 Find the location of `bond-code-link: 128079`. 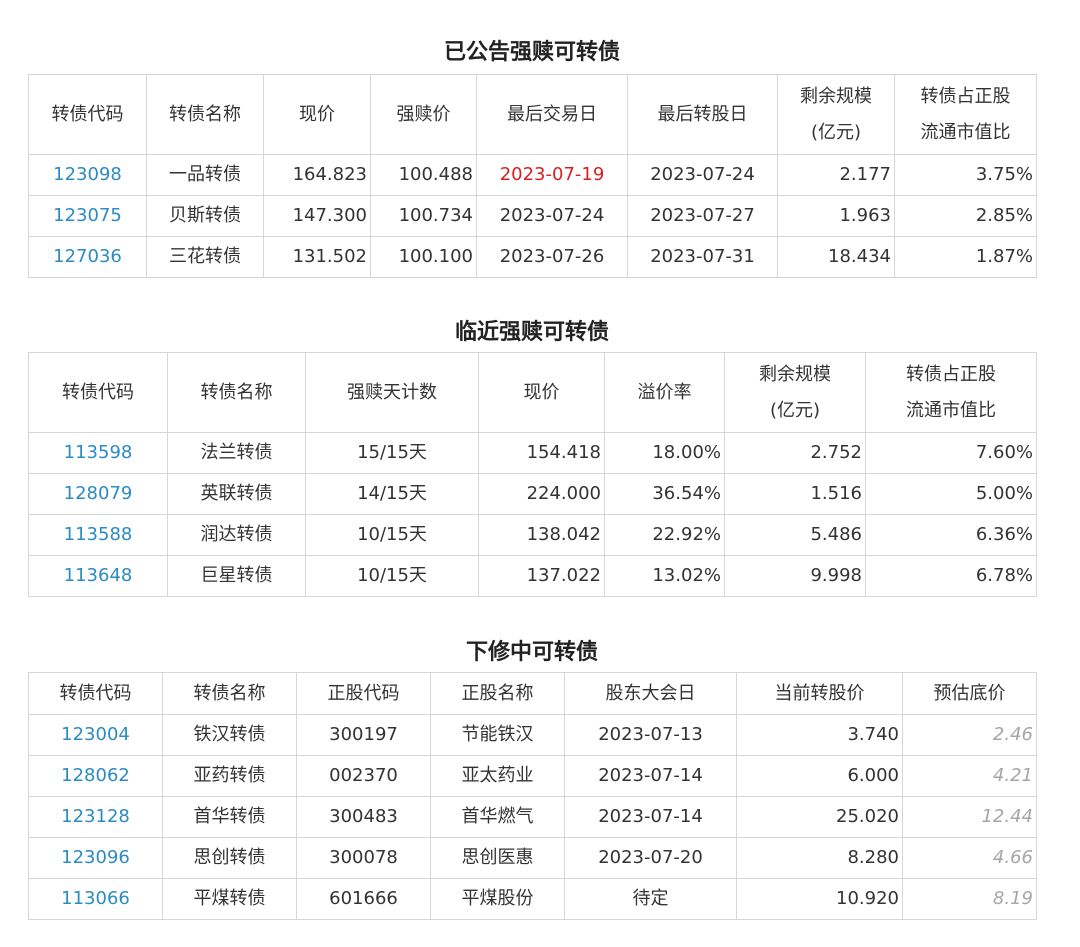

bond-code-link: 128079 is located at coordinates (98, 494).